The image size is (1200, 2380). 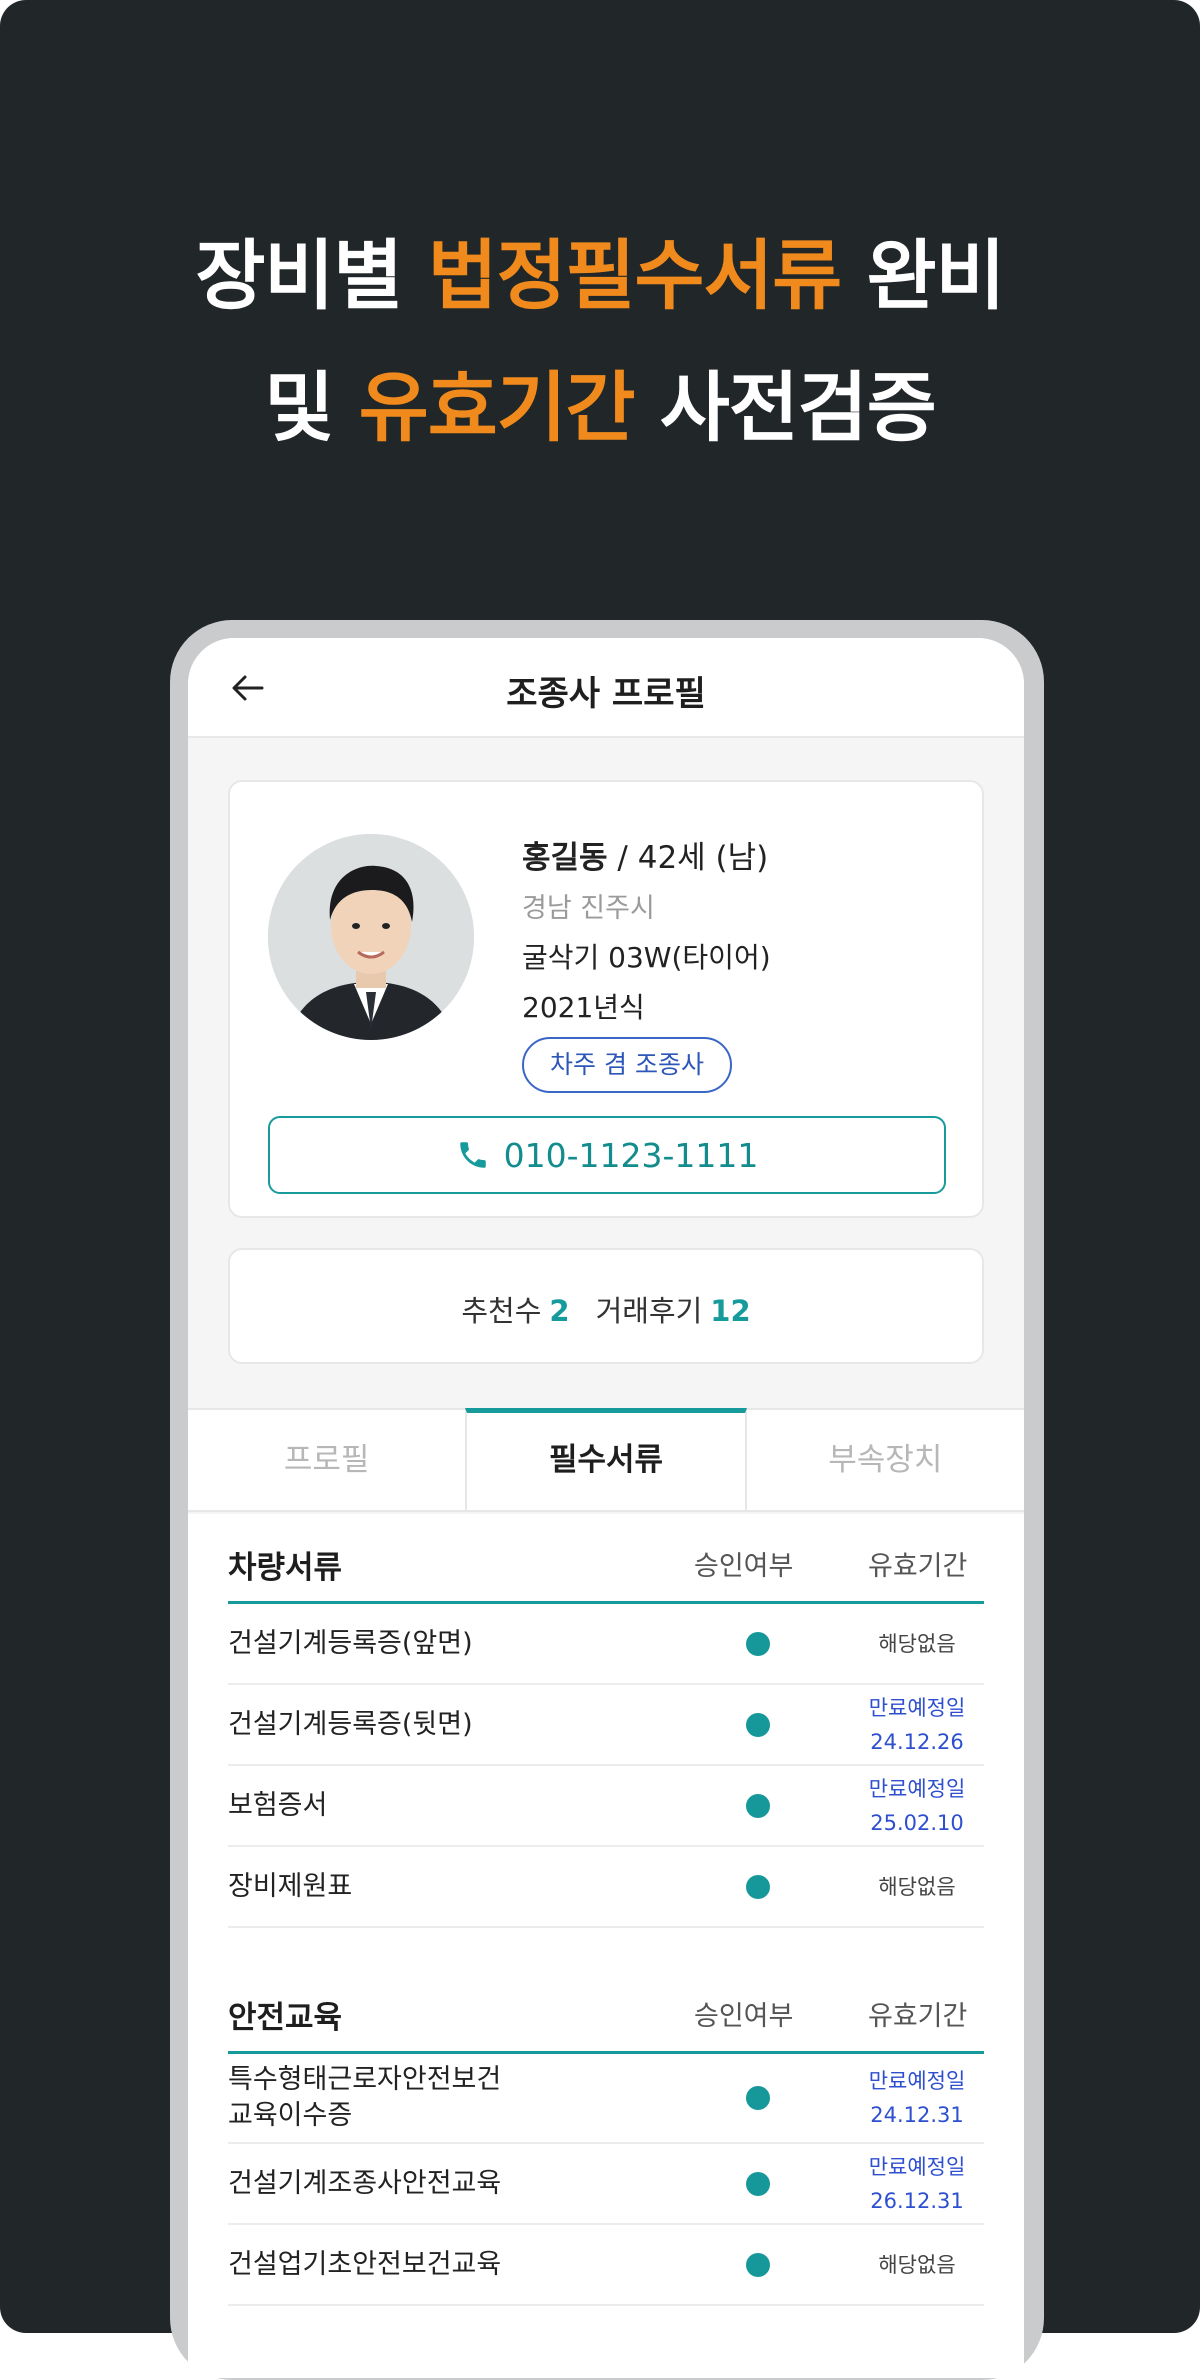 What do you see at coordinates (730, 1311) in the screenshot?
I see `reviews-count: 12` at bounding box center [730, 1311].